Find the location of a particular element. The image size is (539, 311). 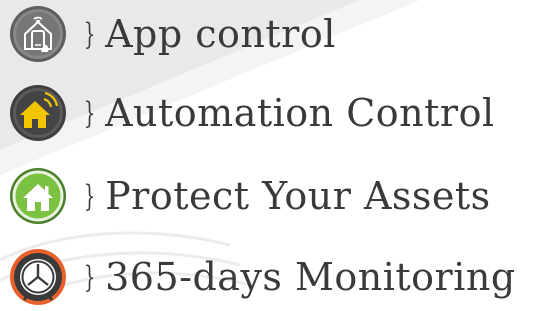

feature-label-monitoring: 365-days Monitoring is located at coordinates (310, 277).